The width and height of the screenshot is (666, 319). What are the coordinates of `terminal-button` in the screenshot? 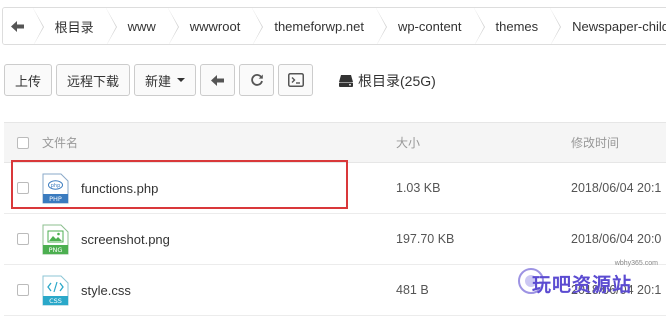 It's located at (296, 80).